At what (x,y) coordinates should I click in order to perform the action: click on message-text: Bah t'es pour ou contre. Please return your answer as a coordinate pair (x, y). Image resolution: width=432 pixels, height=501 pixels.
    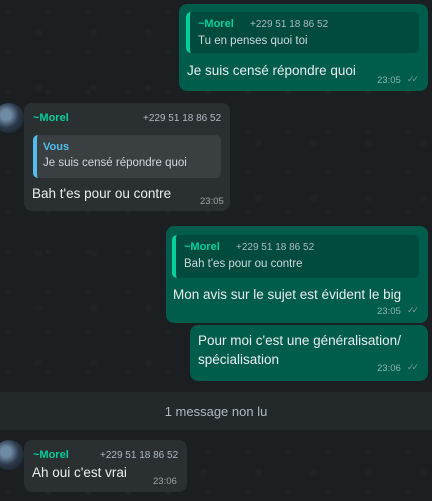
    Looking at the image, I should click on (102, 193).